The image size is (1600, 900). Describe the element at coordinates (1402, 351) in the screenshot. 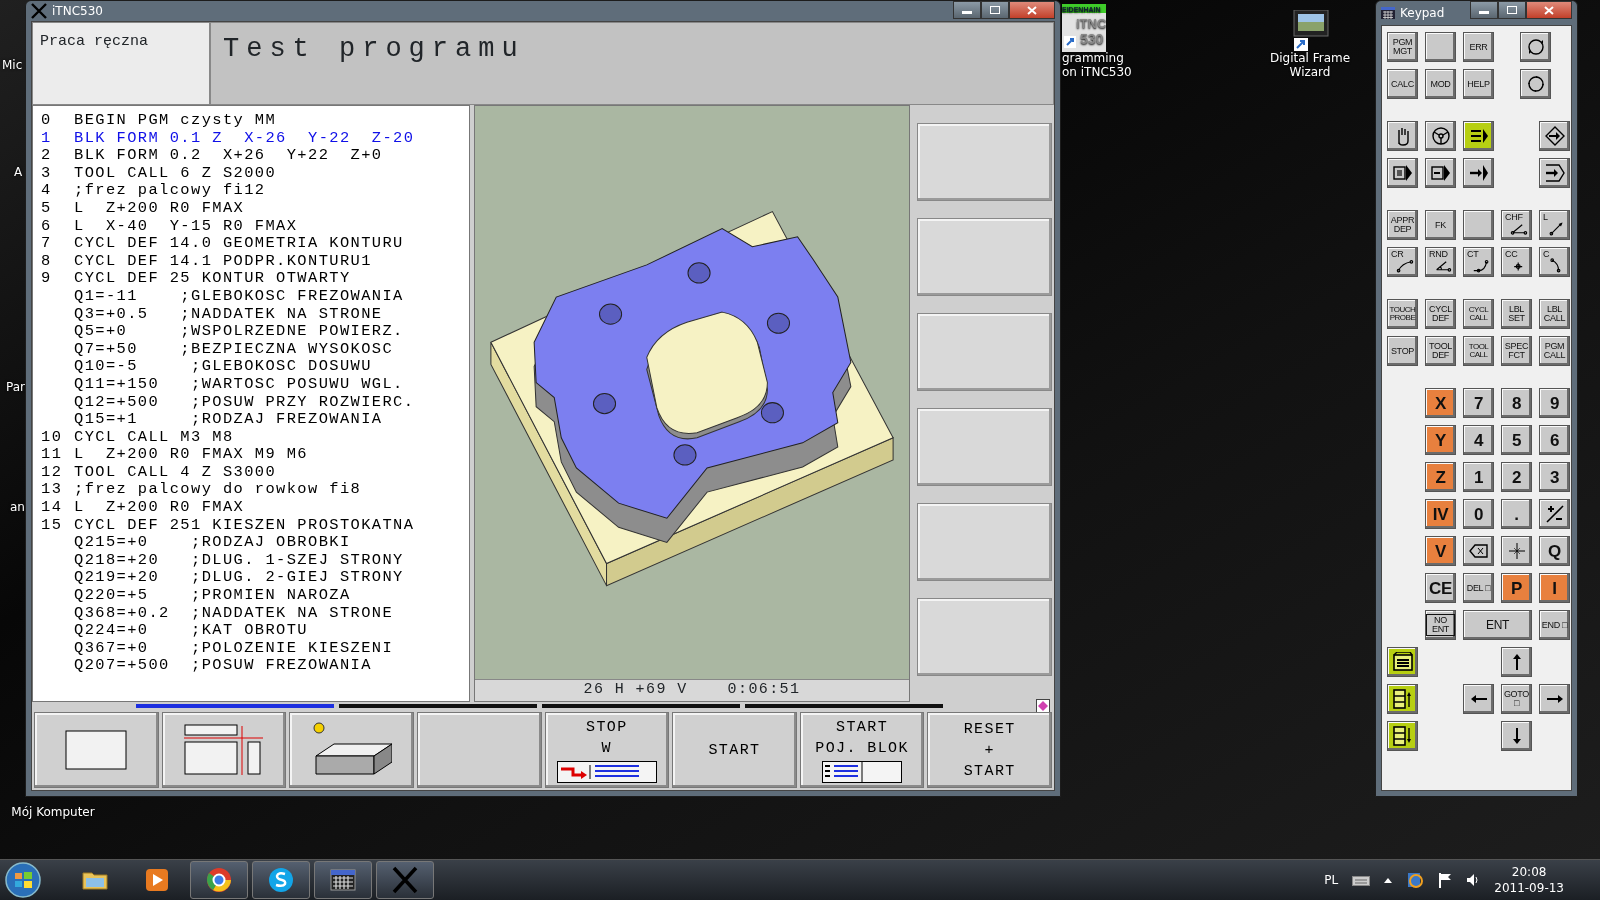

I see `key: STOP` at that location.